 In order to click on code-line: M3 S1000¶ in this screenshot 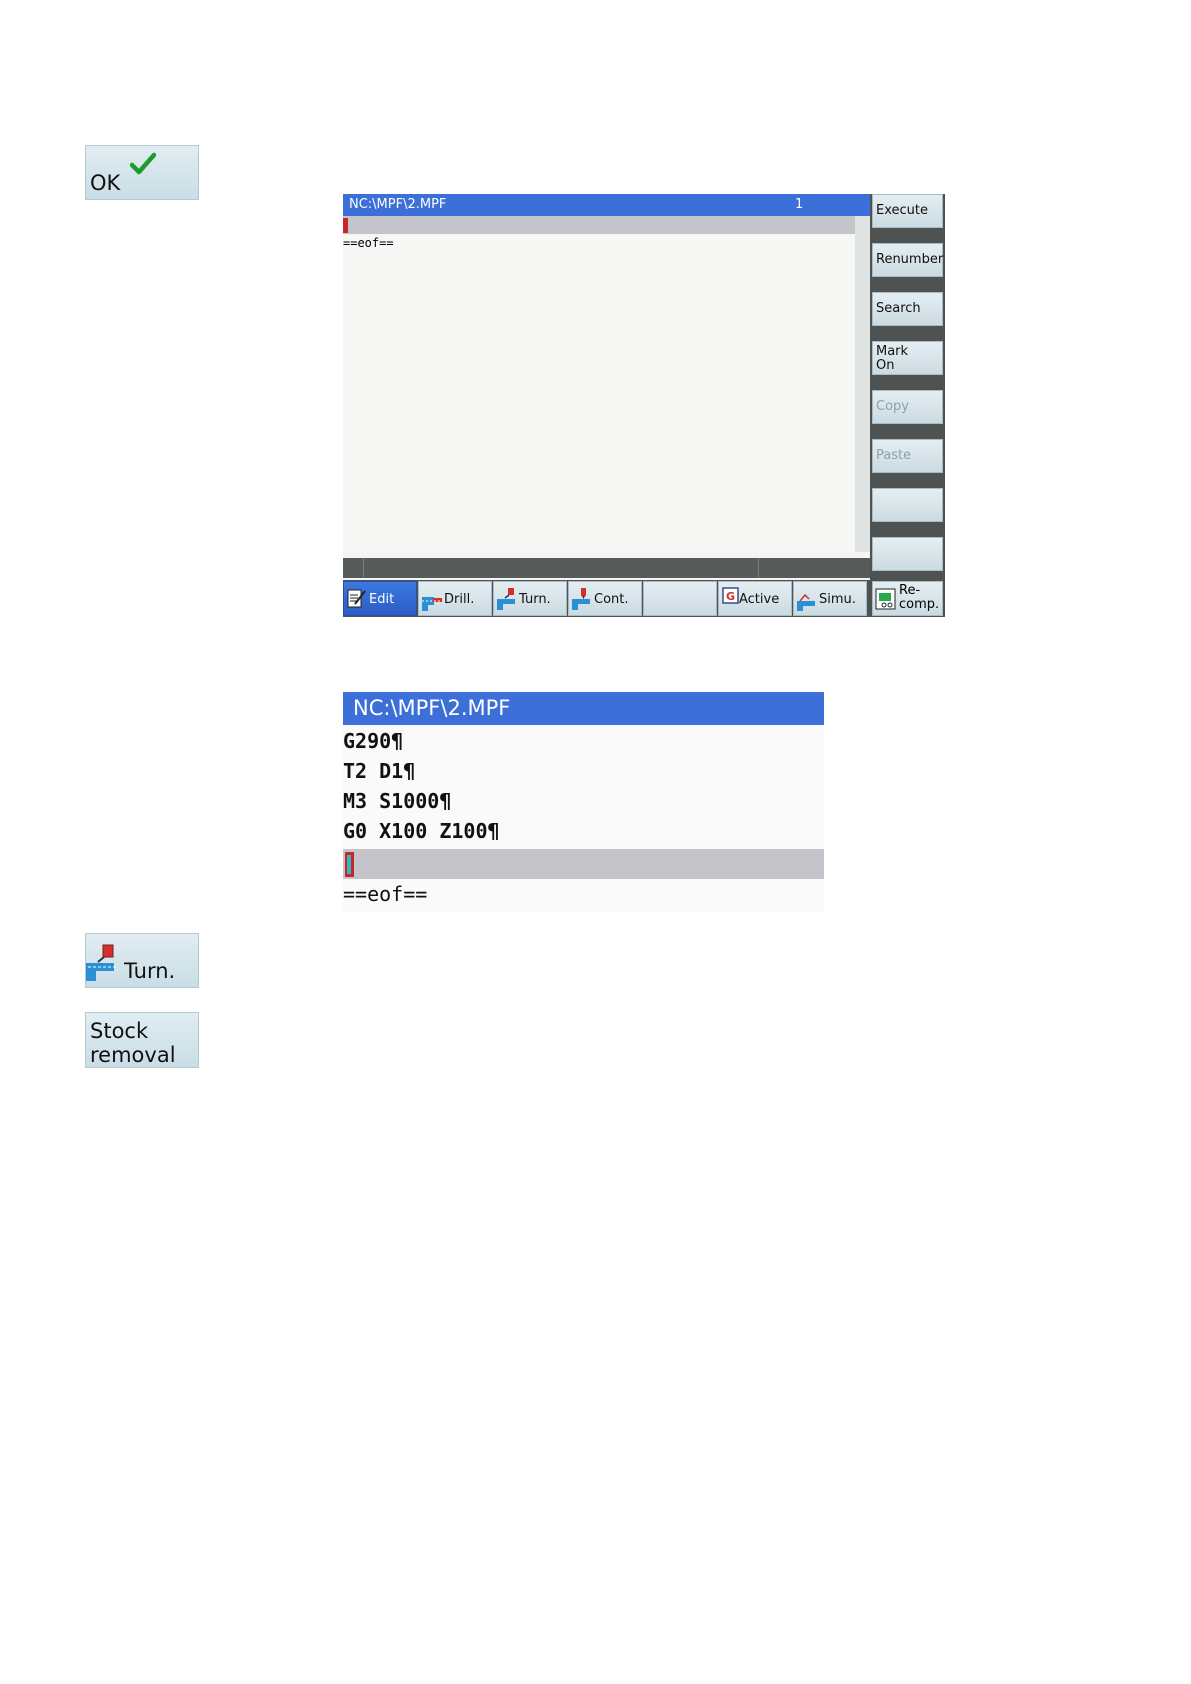, I will do `click(397, 801)`.